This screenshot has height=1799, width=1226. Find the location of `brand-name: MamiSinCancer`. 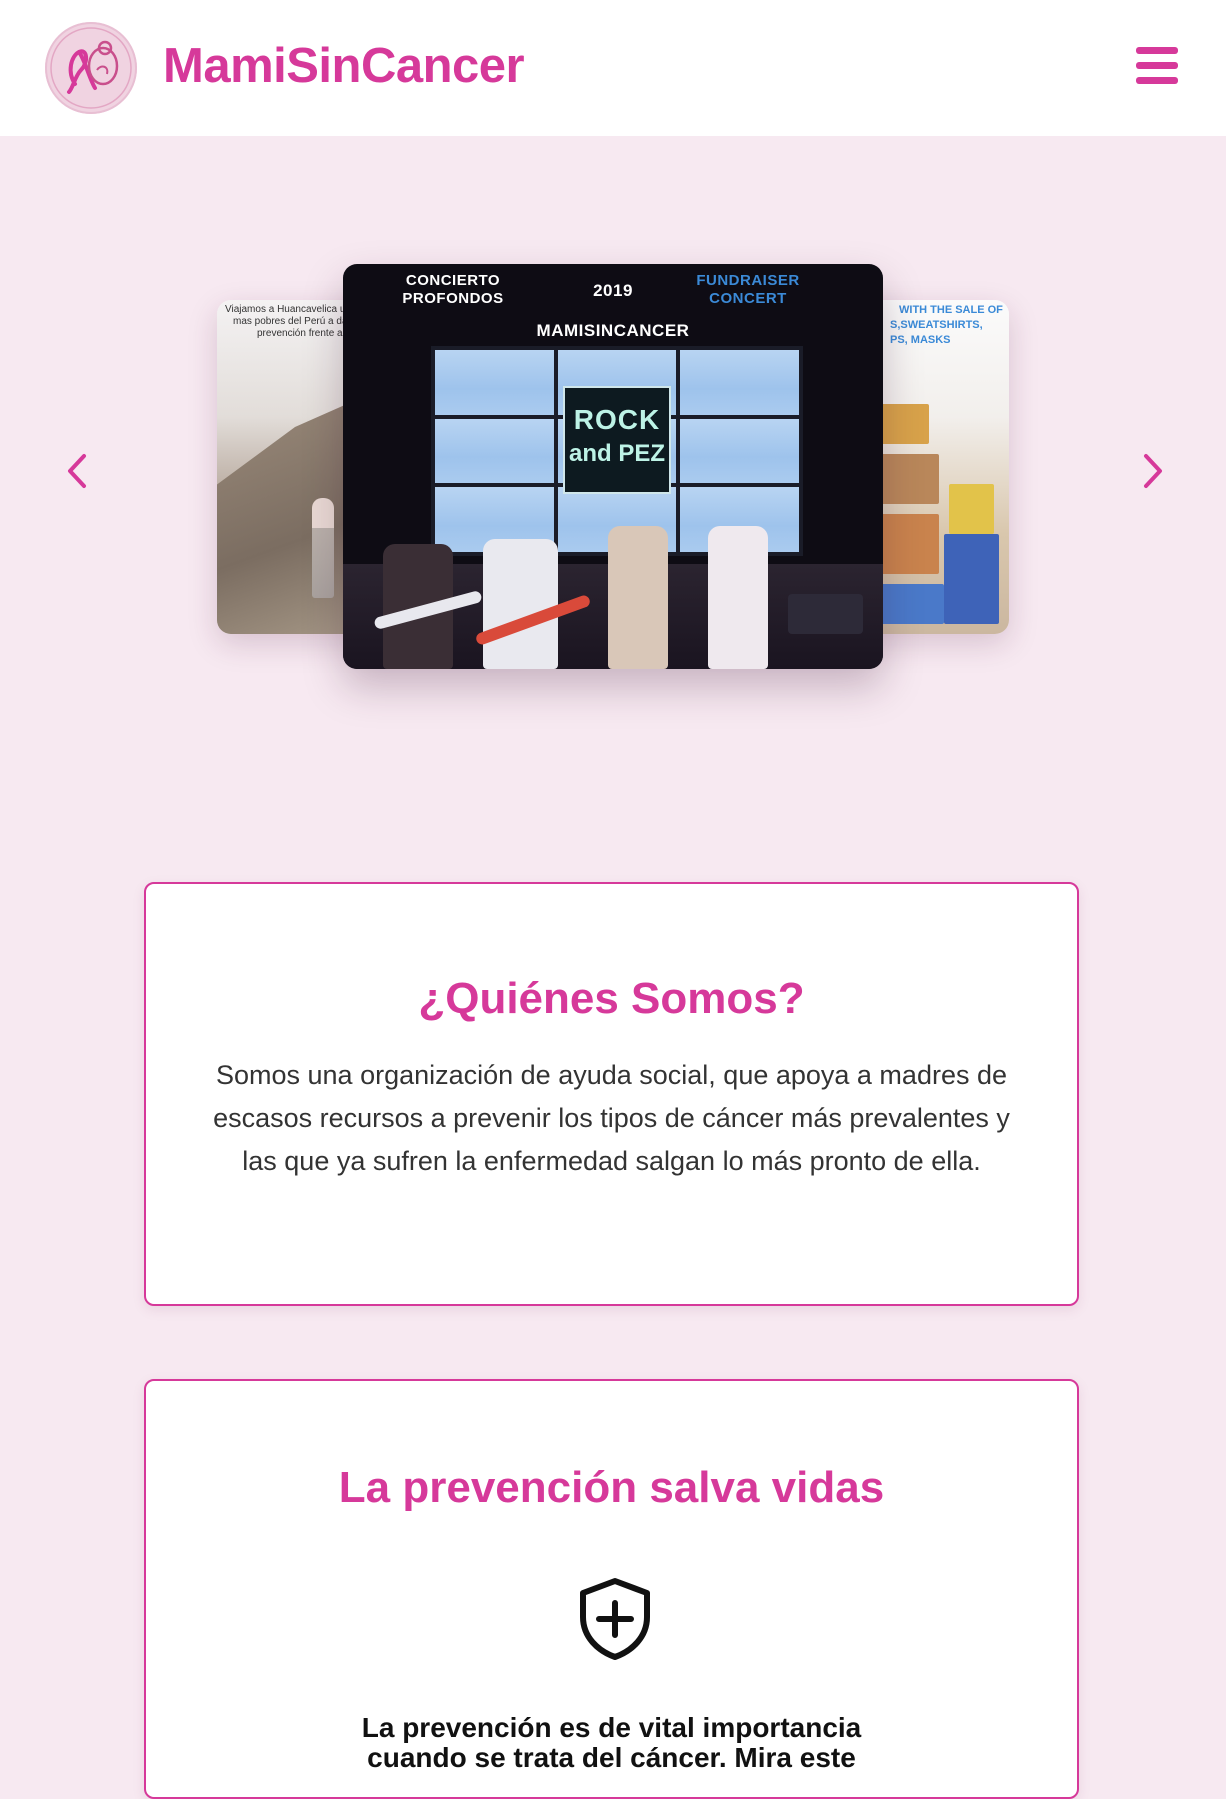

brand-name: MamiSinCancer is located at coordinates (344, 66).